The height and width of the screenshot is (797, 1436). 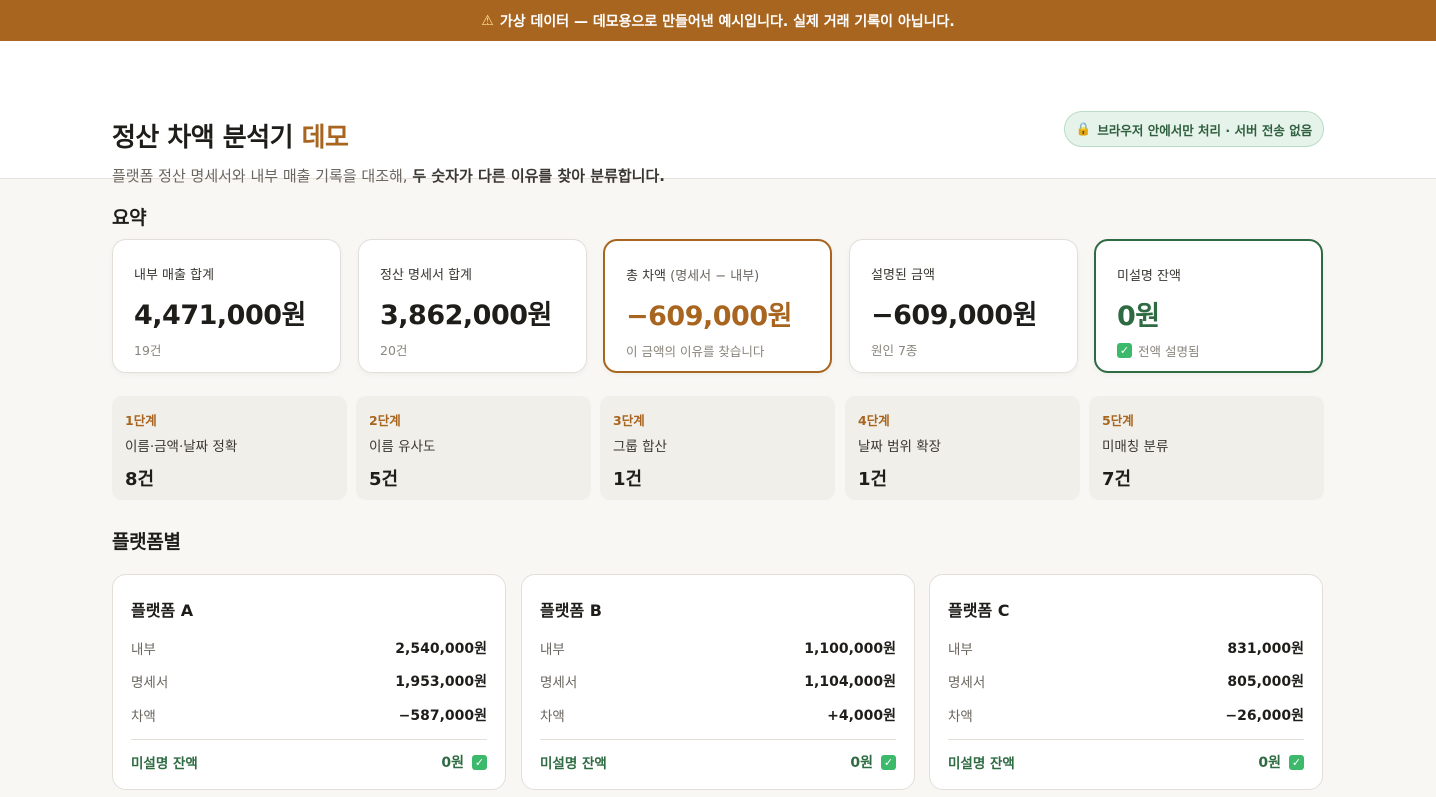 What do you see at coordinates (402, 447) in the screenshot?
I see `step-desc: 이름 유사도` at bounding box center [402, 447].